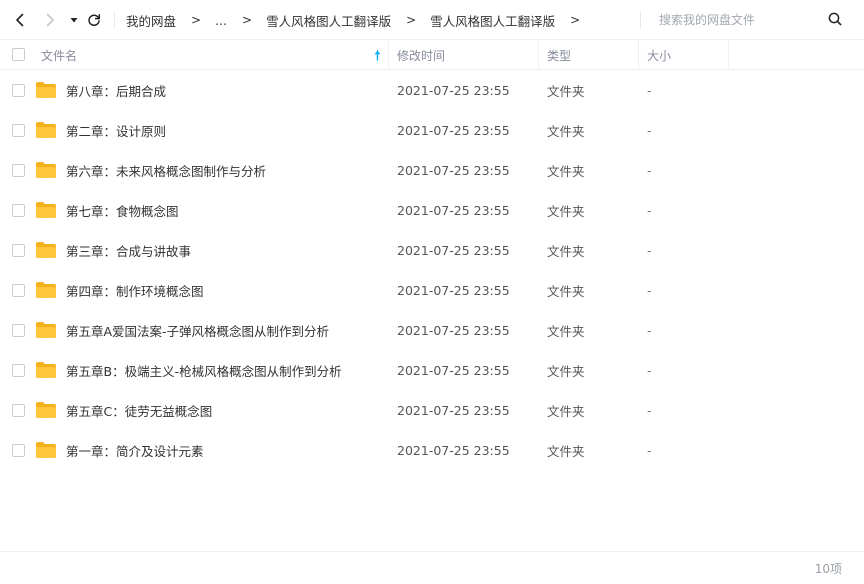 Image resolution: width=864 pixels, height=584 pixels. I want to click on column-header-type-label: 类型, so click(559, 55).